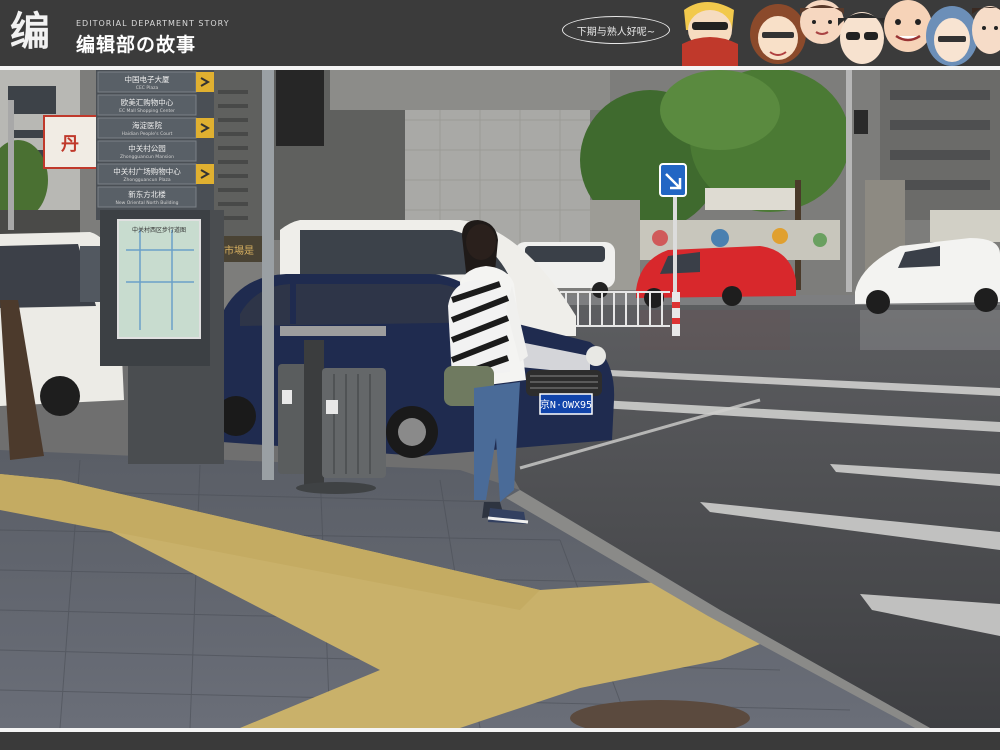 Image resolution: width=1000 pixels, height=750 pixels. I want to click on signpost-row-zh: 中关村公园, so click(147, 148).